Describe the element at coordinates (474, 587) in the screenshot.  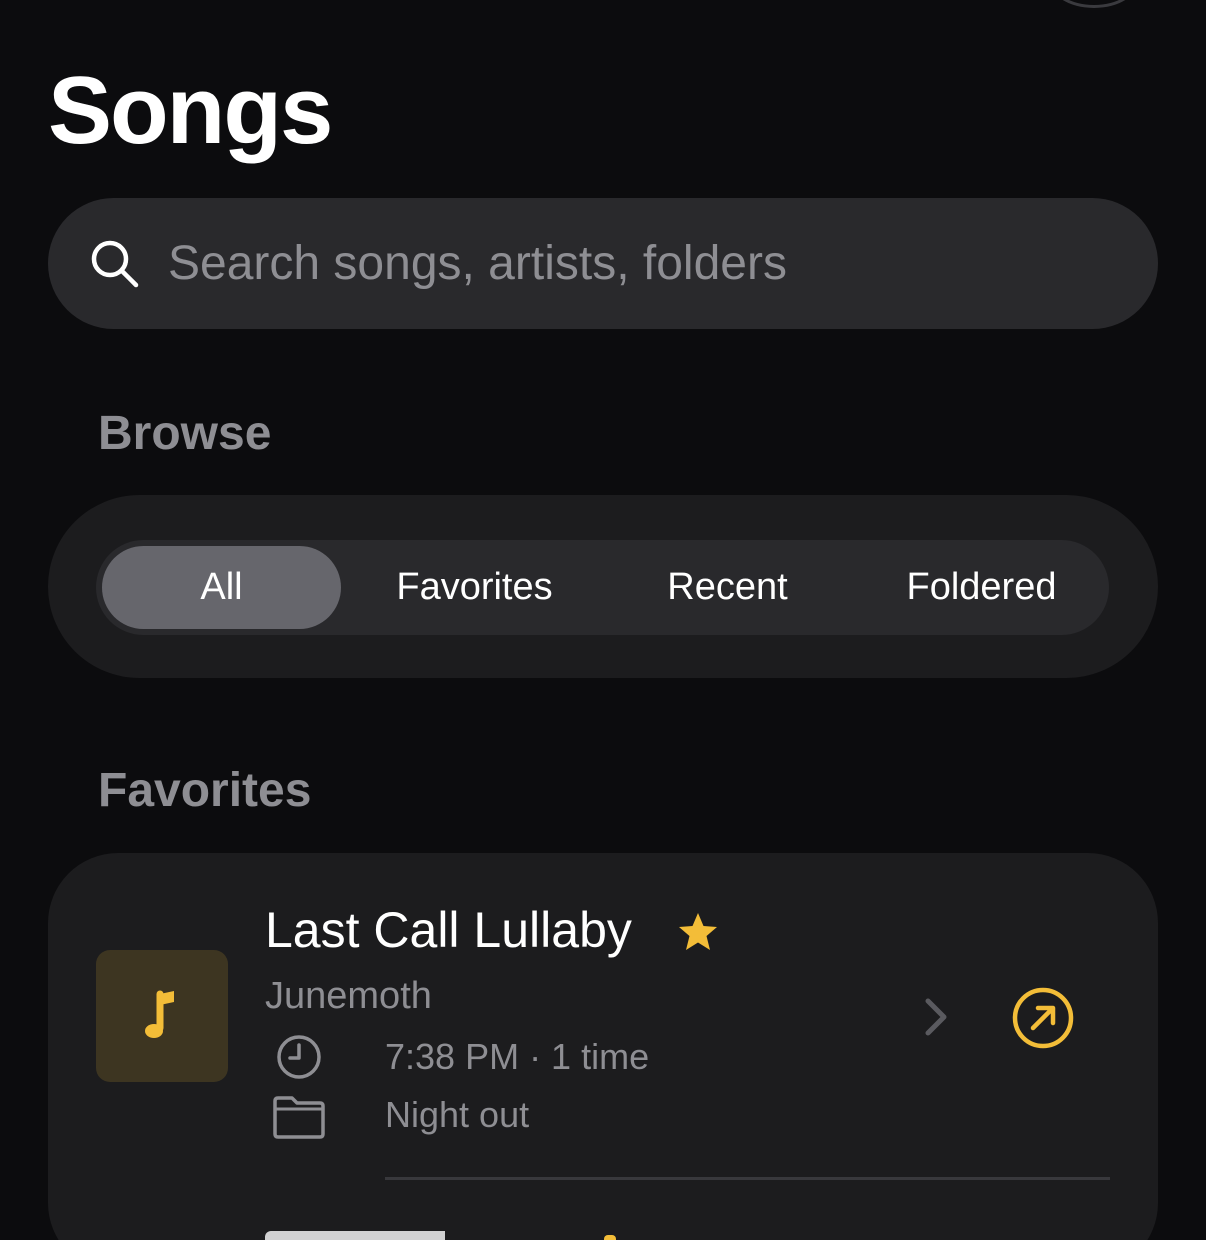
I see `segment-favorites: Favorites` at that location.